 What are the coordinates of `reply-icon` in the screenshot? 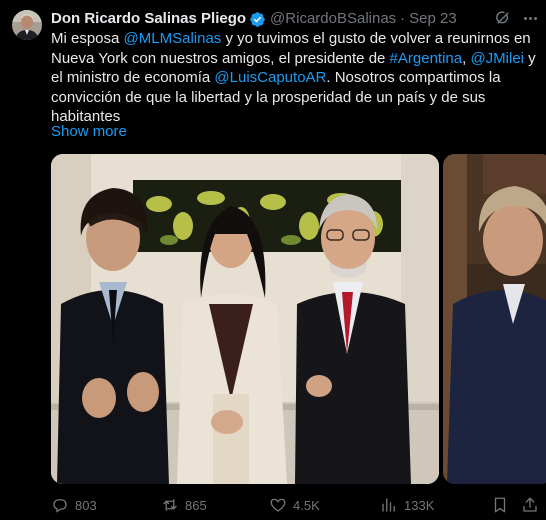 It's located at (60, 505).